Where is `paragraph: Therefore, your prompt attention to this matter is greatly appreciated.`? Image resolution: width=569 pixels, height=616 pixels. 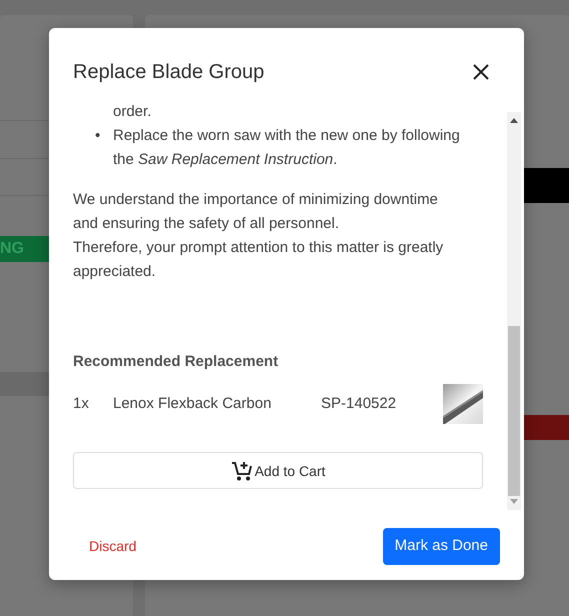
paragraph: Therefore, your prompt attention to this matter is greatly appreciated. is located at coordinates (258, 260).